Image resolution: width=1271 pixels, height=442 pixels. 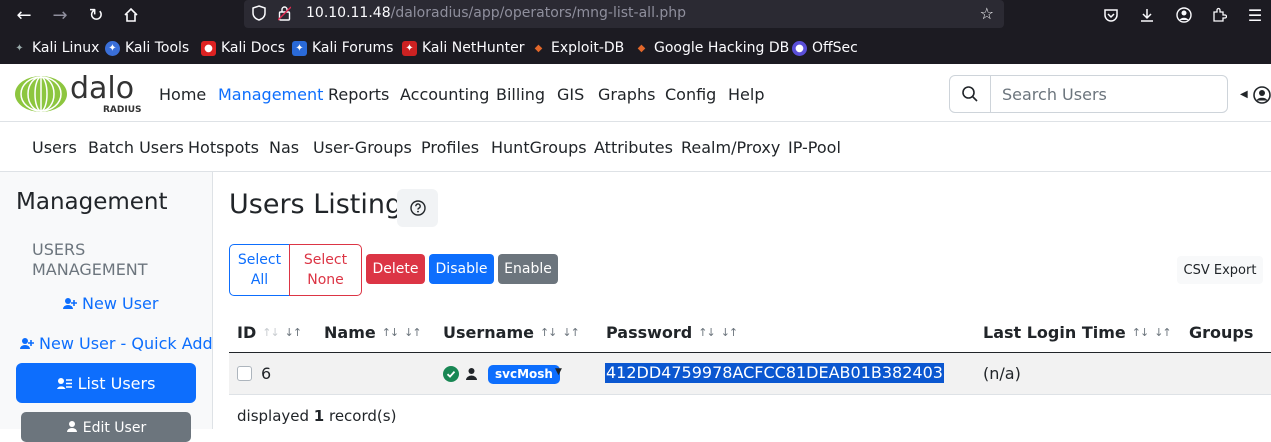 I want to click on kali-docs-icon: ●, so click(x=208, y=48).